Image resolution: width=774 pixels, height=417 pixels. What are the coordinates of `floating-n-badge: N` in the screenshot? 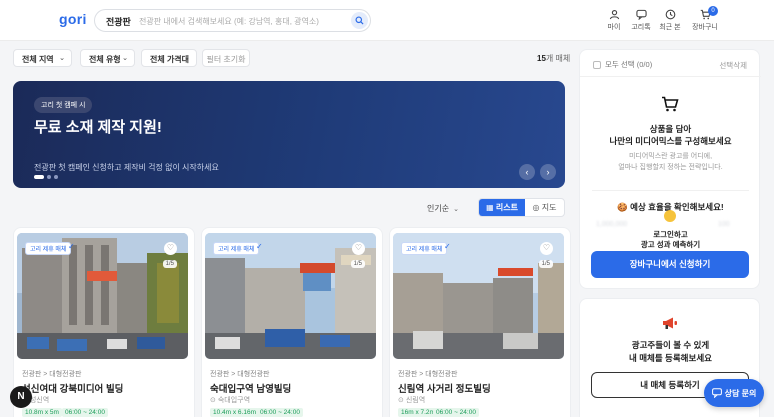 It's located at (21, 397).